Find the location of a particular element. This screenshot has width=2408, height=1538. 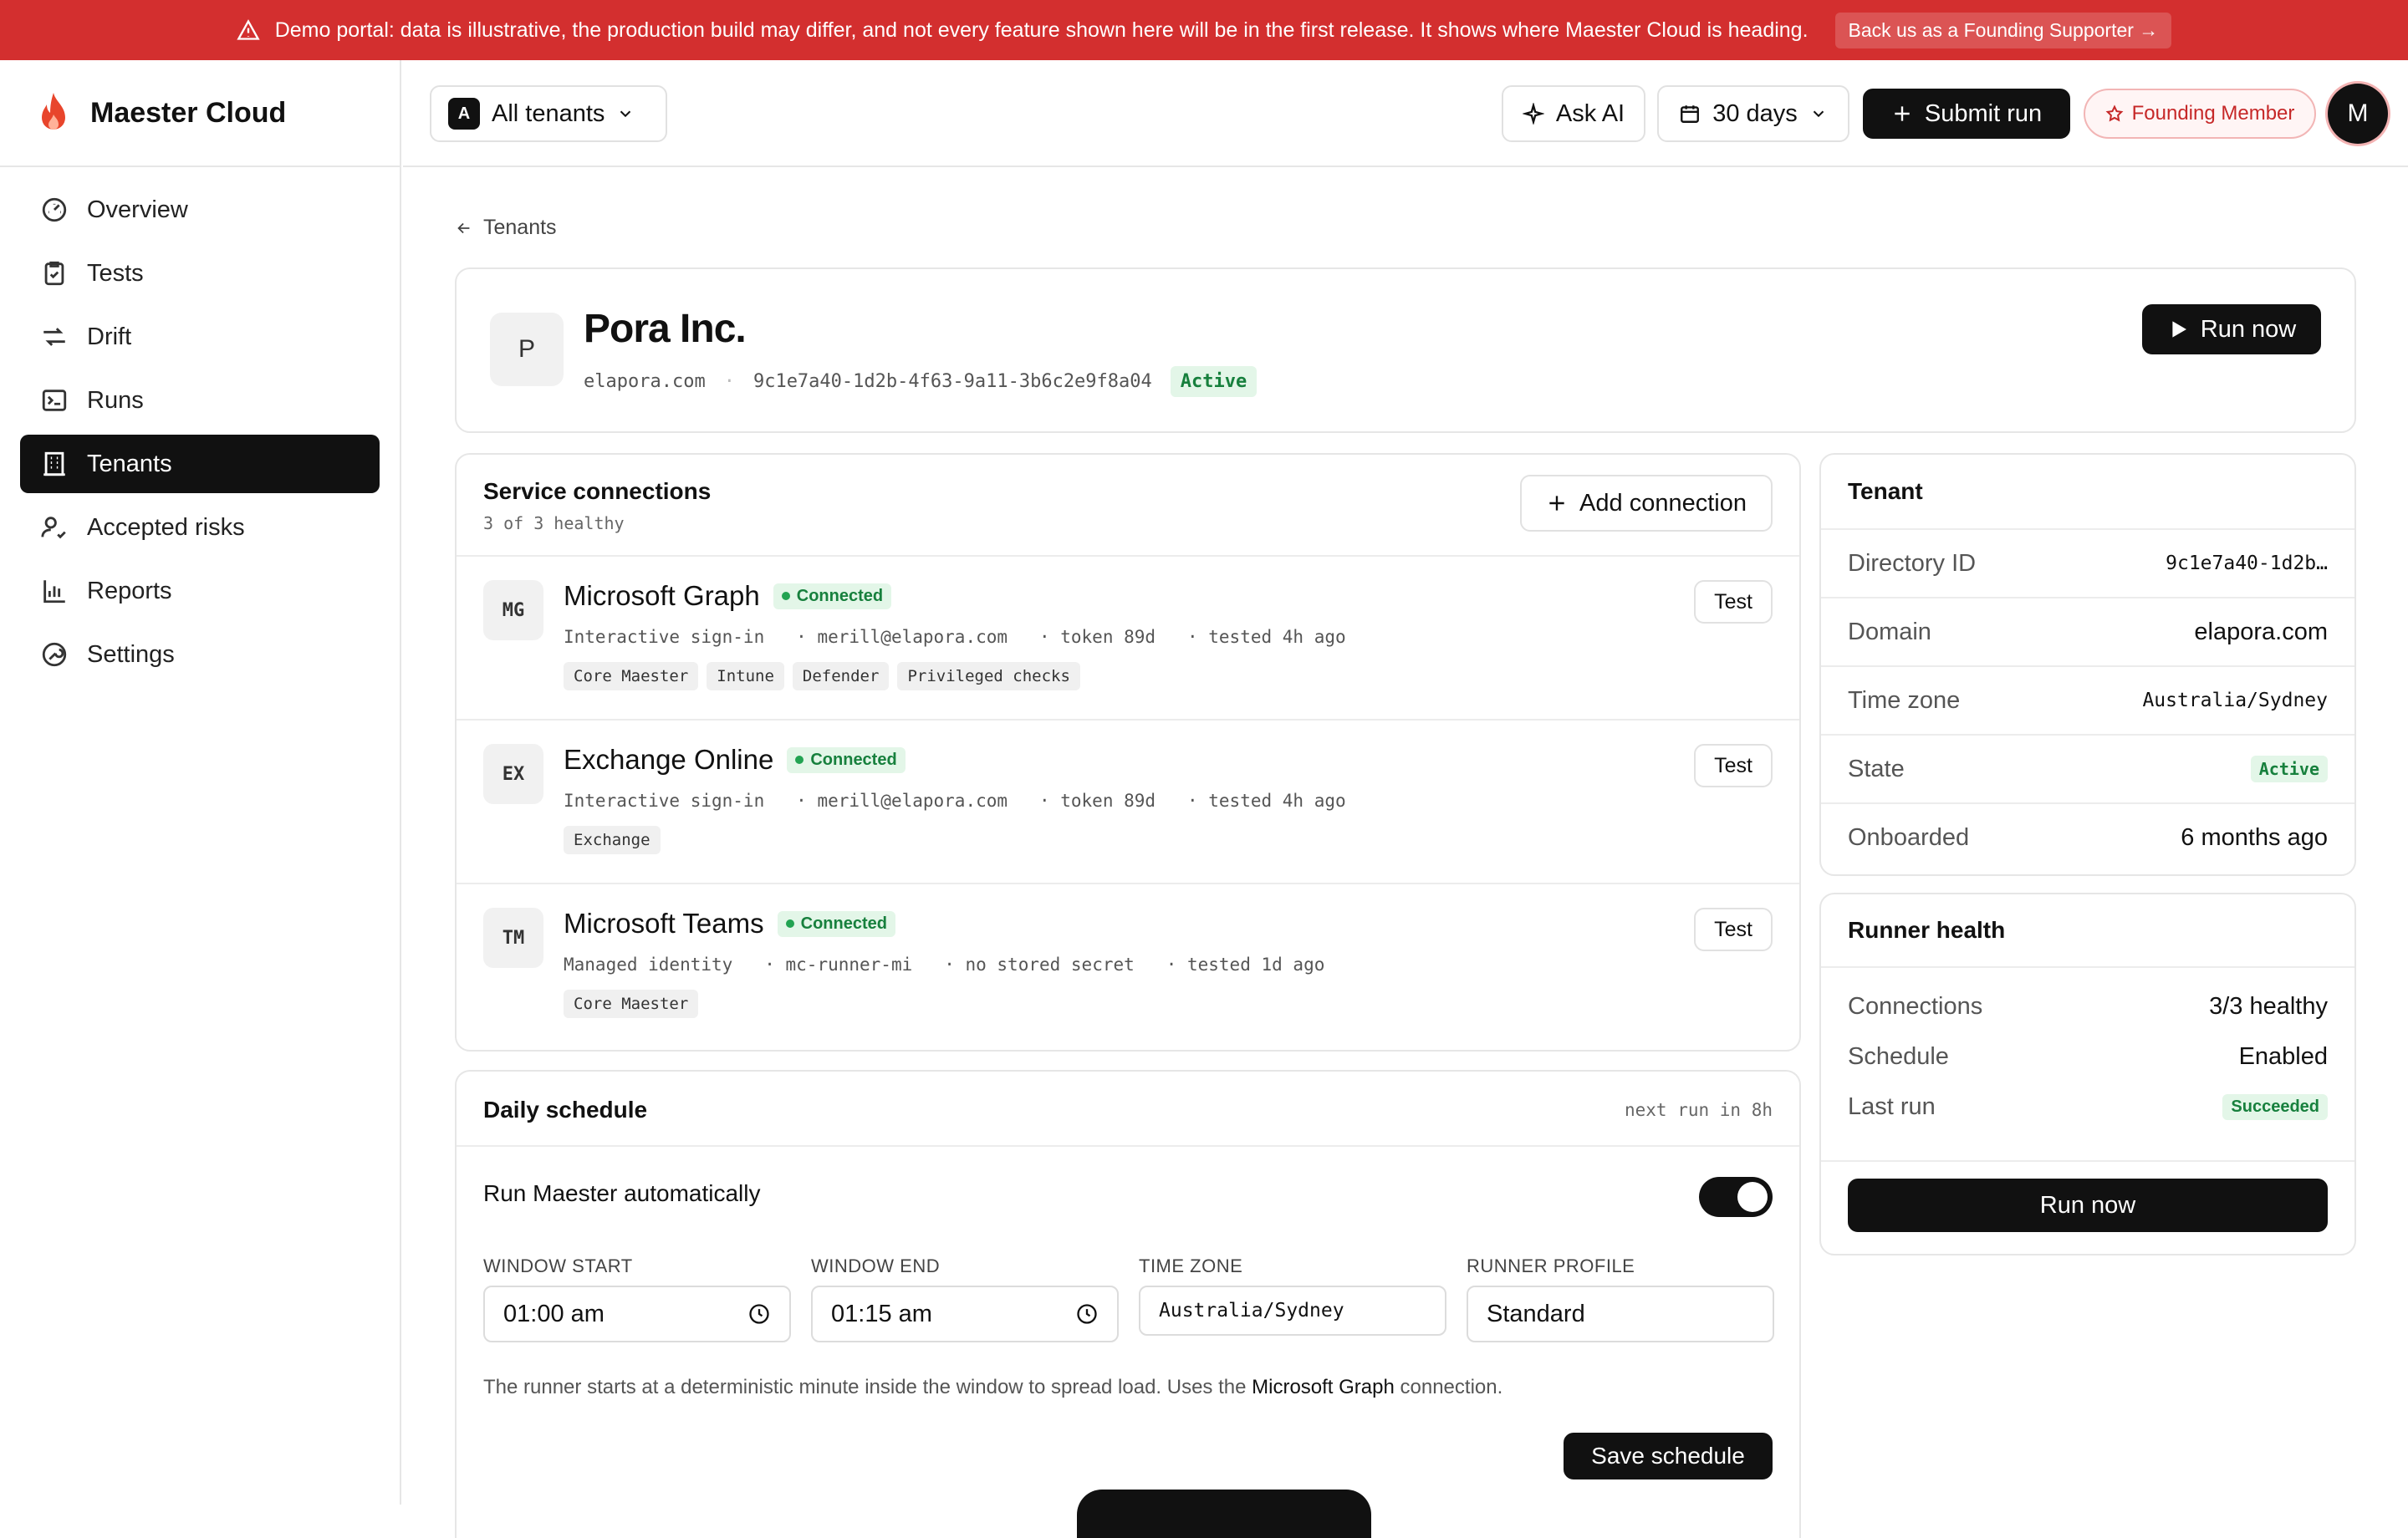

window-end-value: 01:15 am is located at coordinates (882, 1314).